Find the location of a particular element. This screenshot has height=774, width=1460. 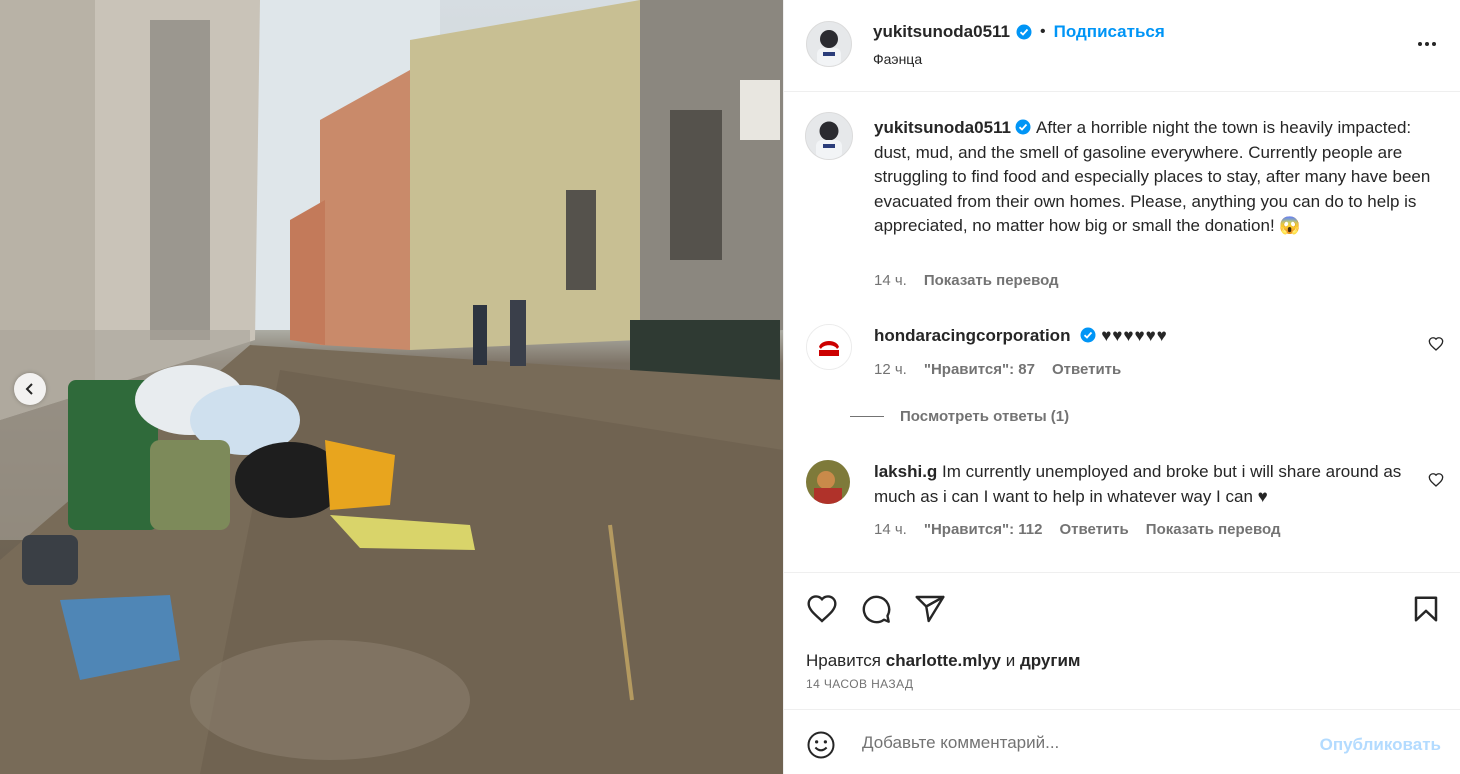

post-timestamp: 14 ЧАСОВ НАЗАД is located at coordinates (859, 684).